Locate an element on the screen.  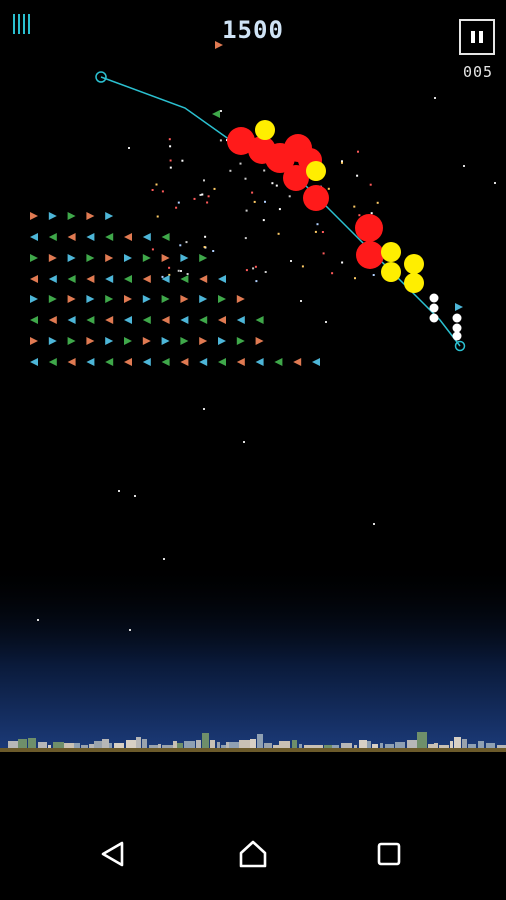
pause-icon is located at coordinates (473, 37).